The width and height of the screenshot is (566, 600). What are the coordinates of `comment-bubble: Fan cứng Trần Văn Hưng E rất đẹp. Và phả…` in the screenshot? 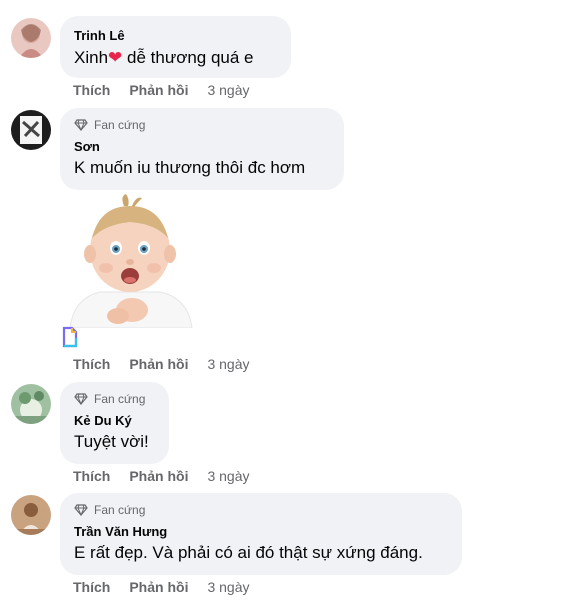 It's located at (261, 534).